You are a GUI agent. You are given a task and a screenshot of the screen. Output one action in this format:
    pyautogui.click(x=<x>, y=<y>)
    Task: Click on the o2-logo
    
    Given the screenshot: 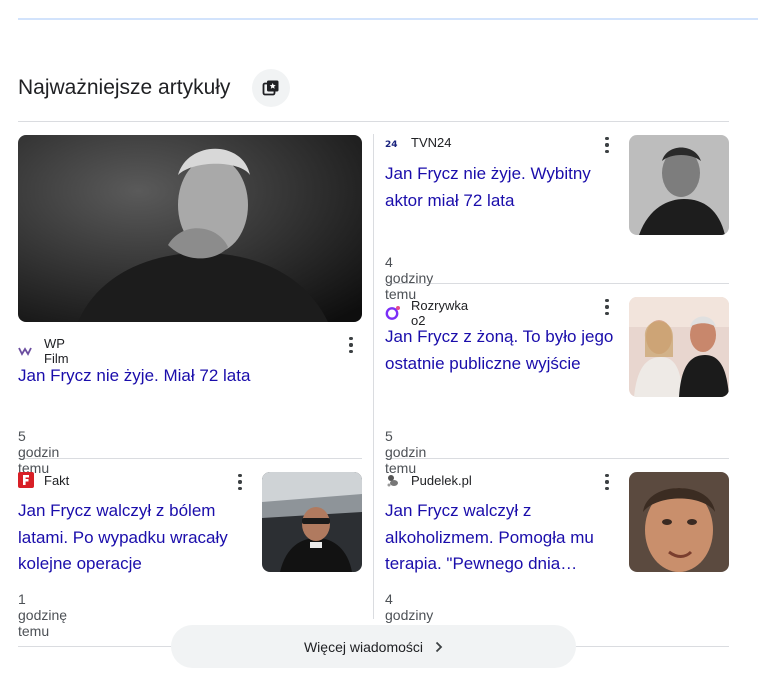 What is the action you would take?
    pyautogui.click(x=393, y=313)
    